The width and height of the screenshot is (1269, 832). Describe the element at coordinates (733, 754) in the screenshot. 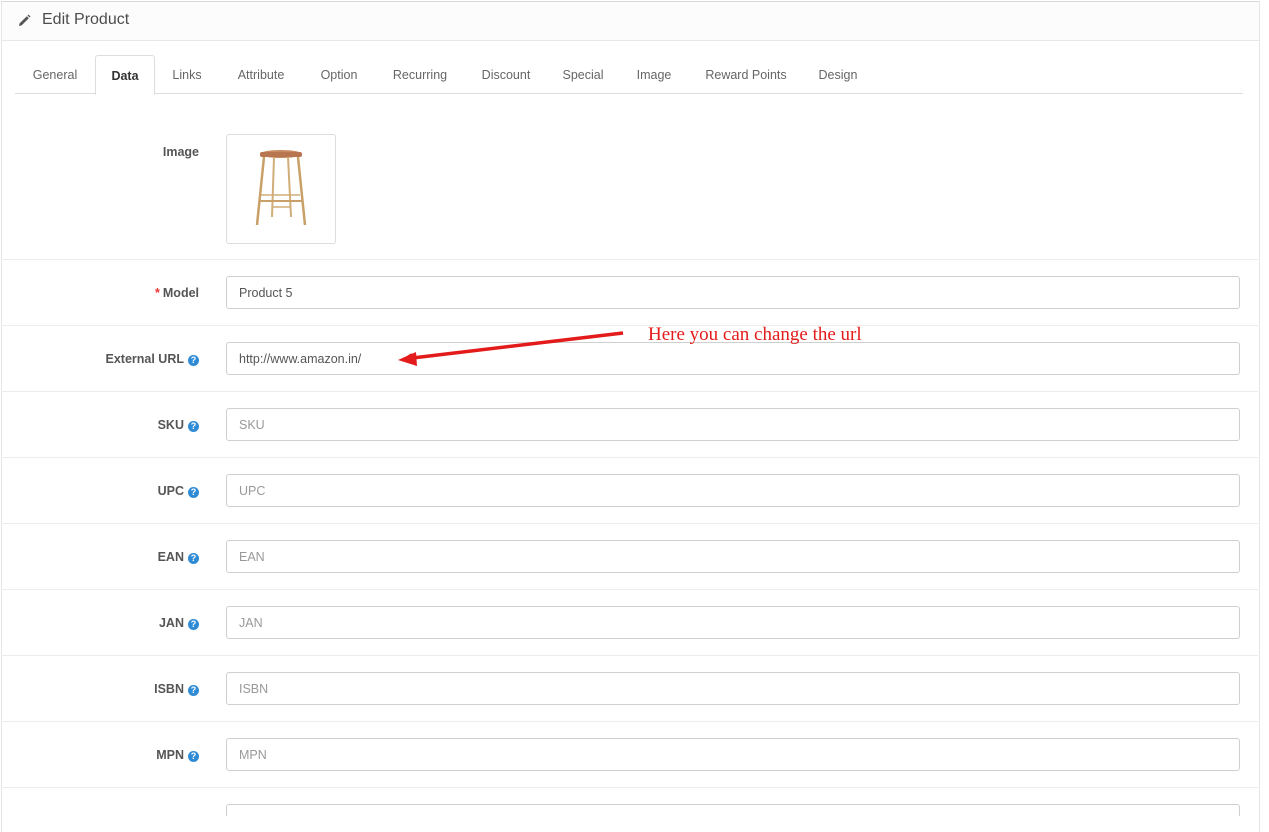

I see `mpn-input` at that location.